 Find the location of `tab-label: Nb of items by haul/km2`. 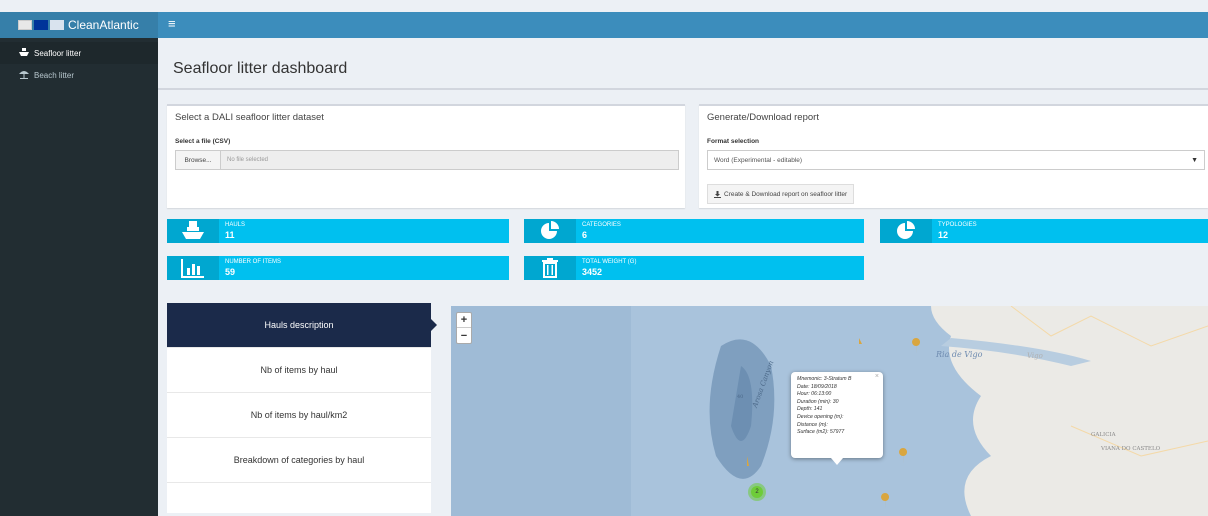

tab-label: Nb of items by haul/km2 is located at coordinates (299, 415).